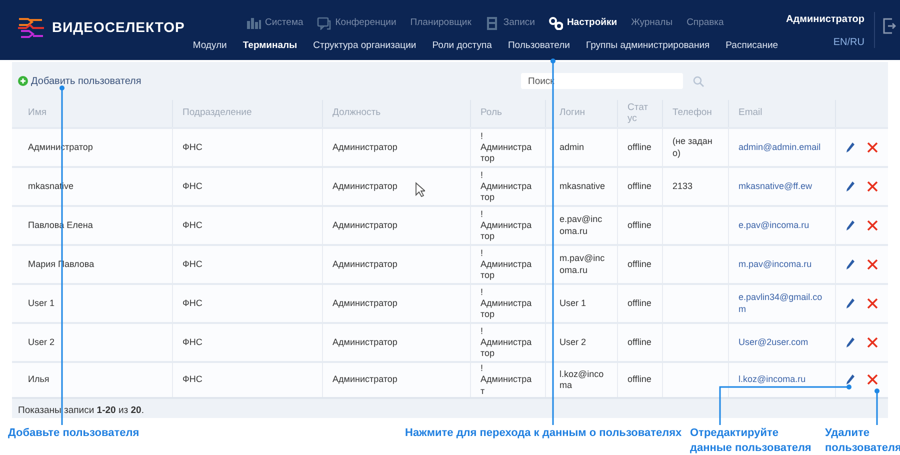 This screenshot has height=455, width=900. I want to click on logo-text: ВИДЕОСЕЛЕКТОР, so click(118, 27).